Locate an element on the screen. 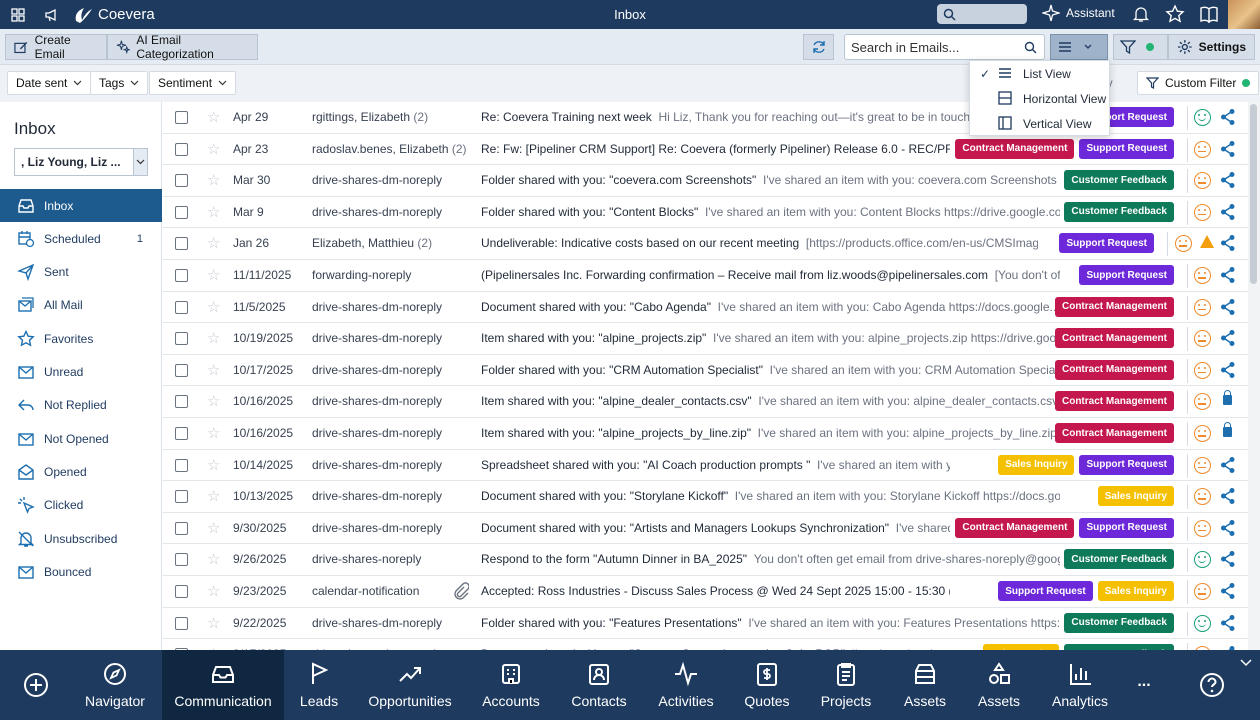  view-mode-dropdown is located at coordinates (1079, 47).